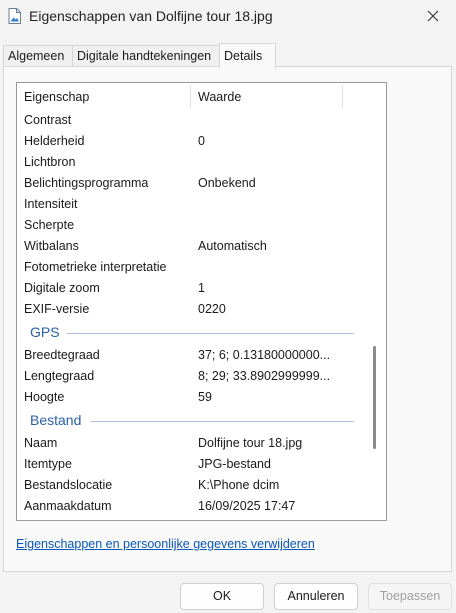  What do you see at coordinates (48, 120) in the screenshot?
I see `property-name: Contrast` at bounding box center [48, 120].